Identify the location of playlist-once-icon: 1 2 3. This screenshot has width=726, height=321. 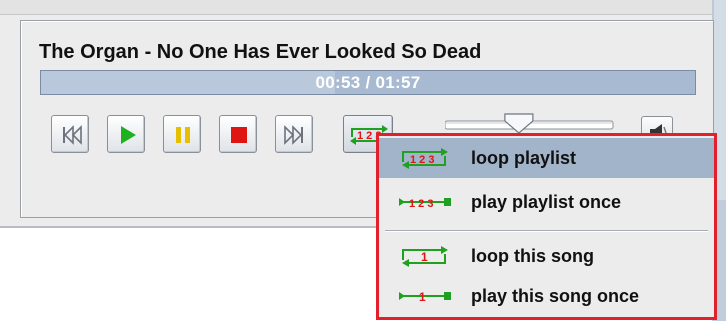
(425, 204).